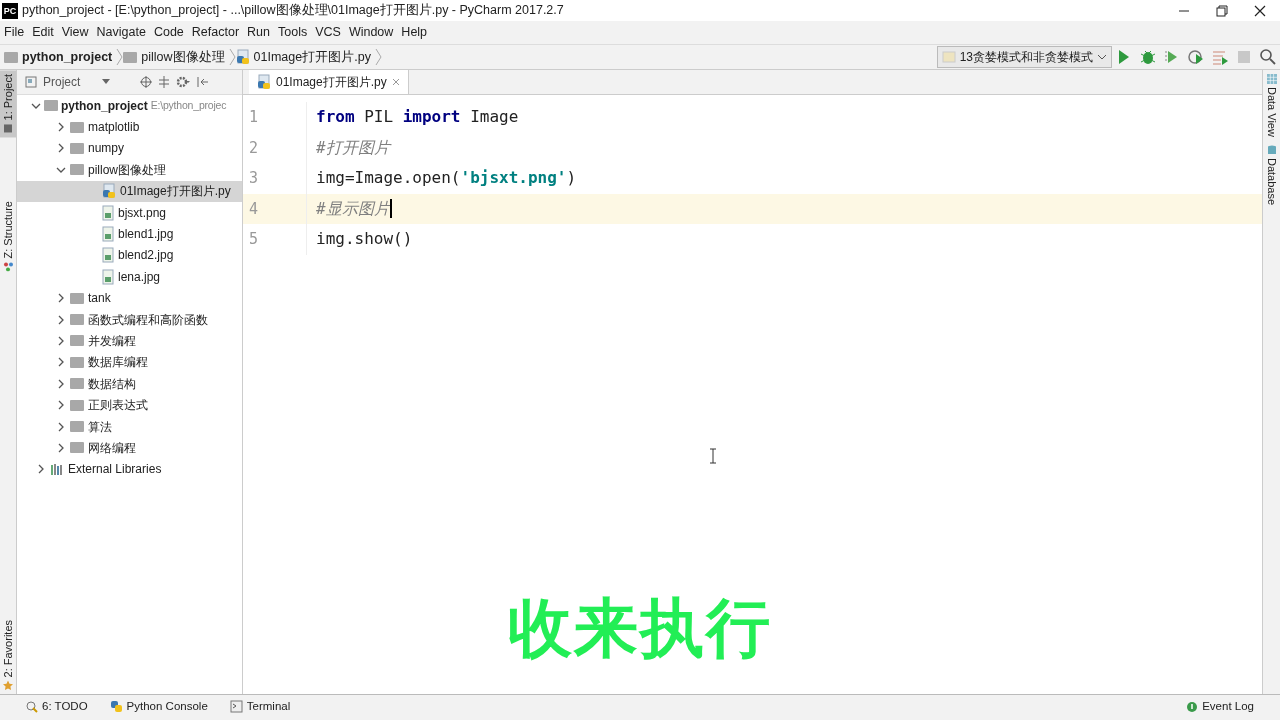 This screenshot has height=720, width=1280. Describe the element at coordinates (275, 239) in the screenshot. I see `line-number: 5` at that location.